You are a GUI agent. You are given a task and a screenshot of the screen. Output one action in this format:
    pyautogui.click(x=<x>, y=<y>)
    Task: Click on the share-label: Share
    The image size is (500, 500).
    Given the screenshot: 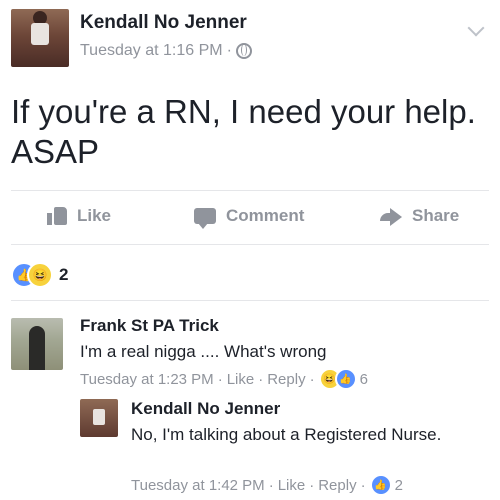 What is the action you would take?
    pyautogui.click(x=436, y=215)
    